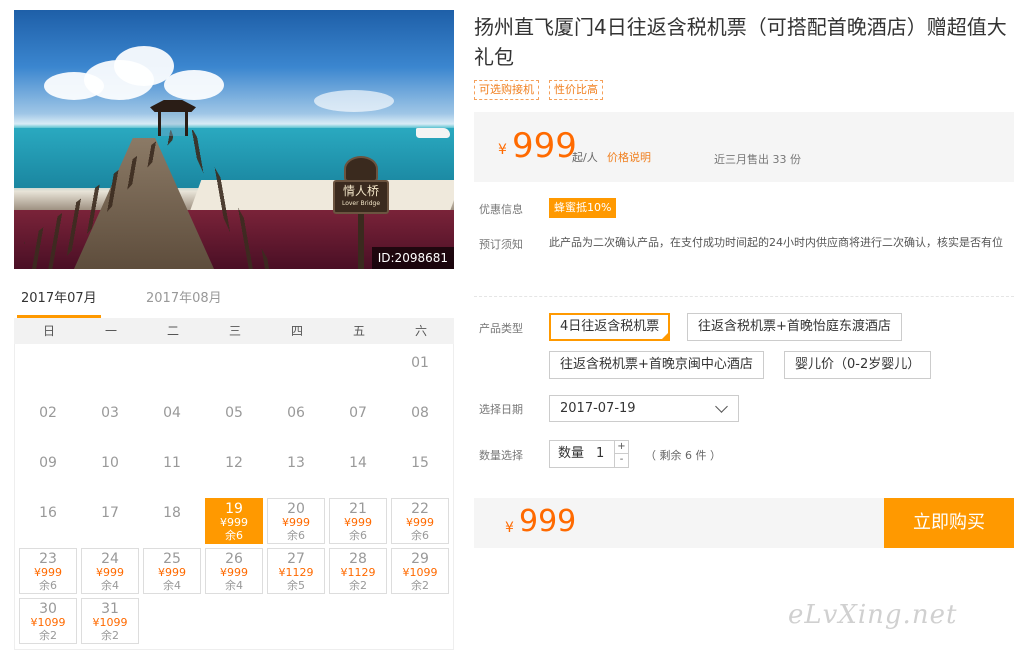 The width and height of the screenshot is (1019, 654). What do you see at coordinates (683, 455) in the screenshot?
I see `qty-remaining: （ 剩余 6 件 ）` at bounding box center [683, 455].